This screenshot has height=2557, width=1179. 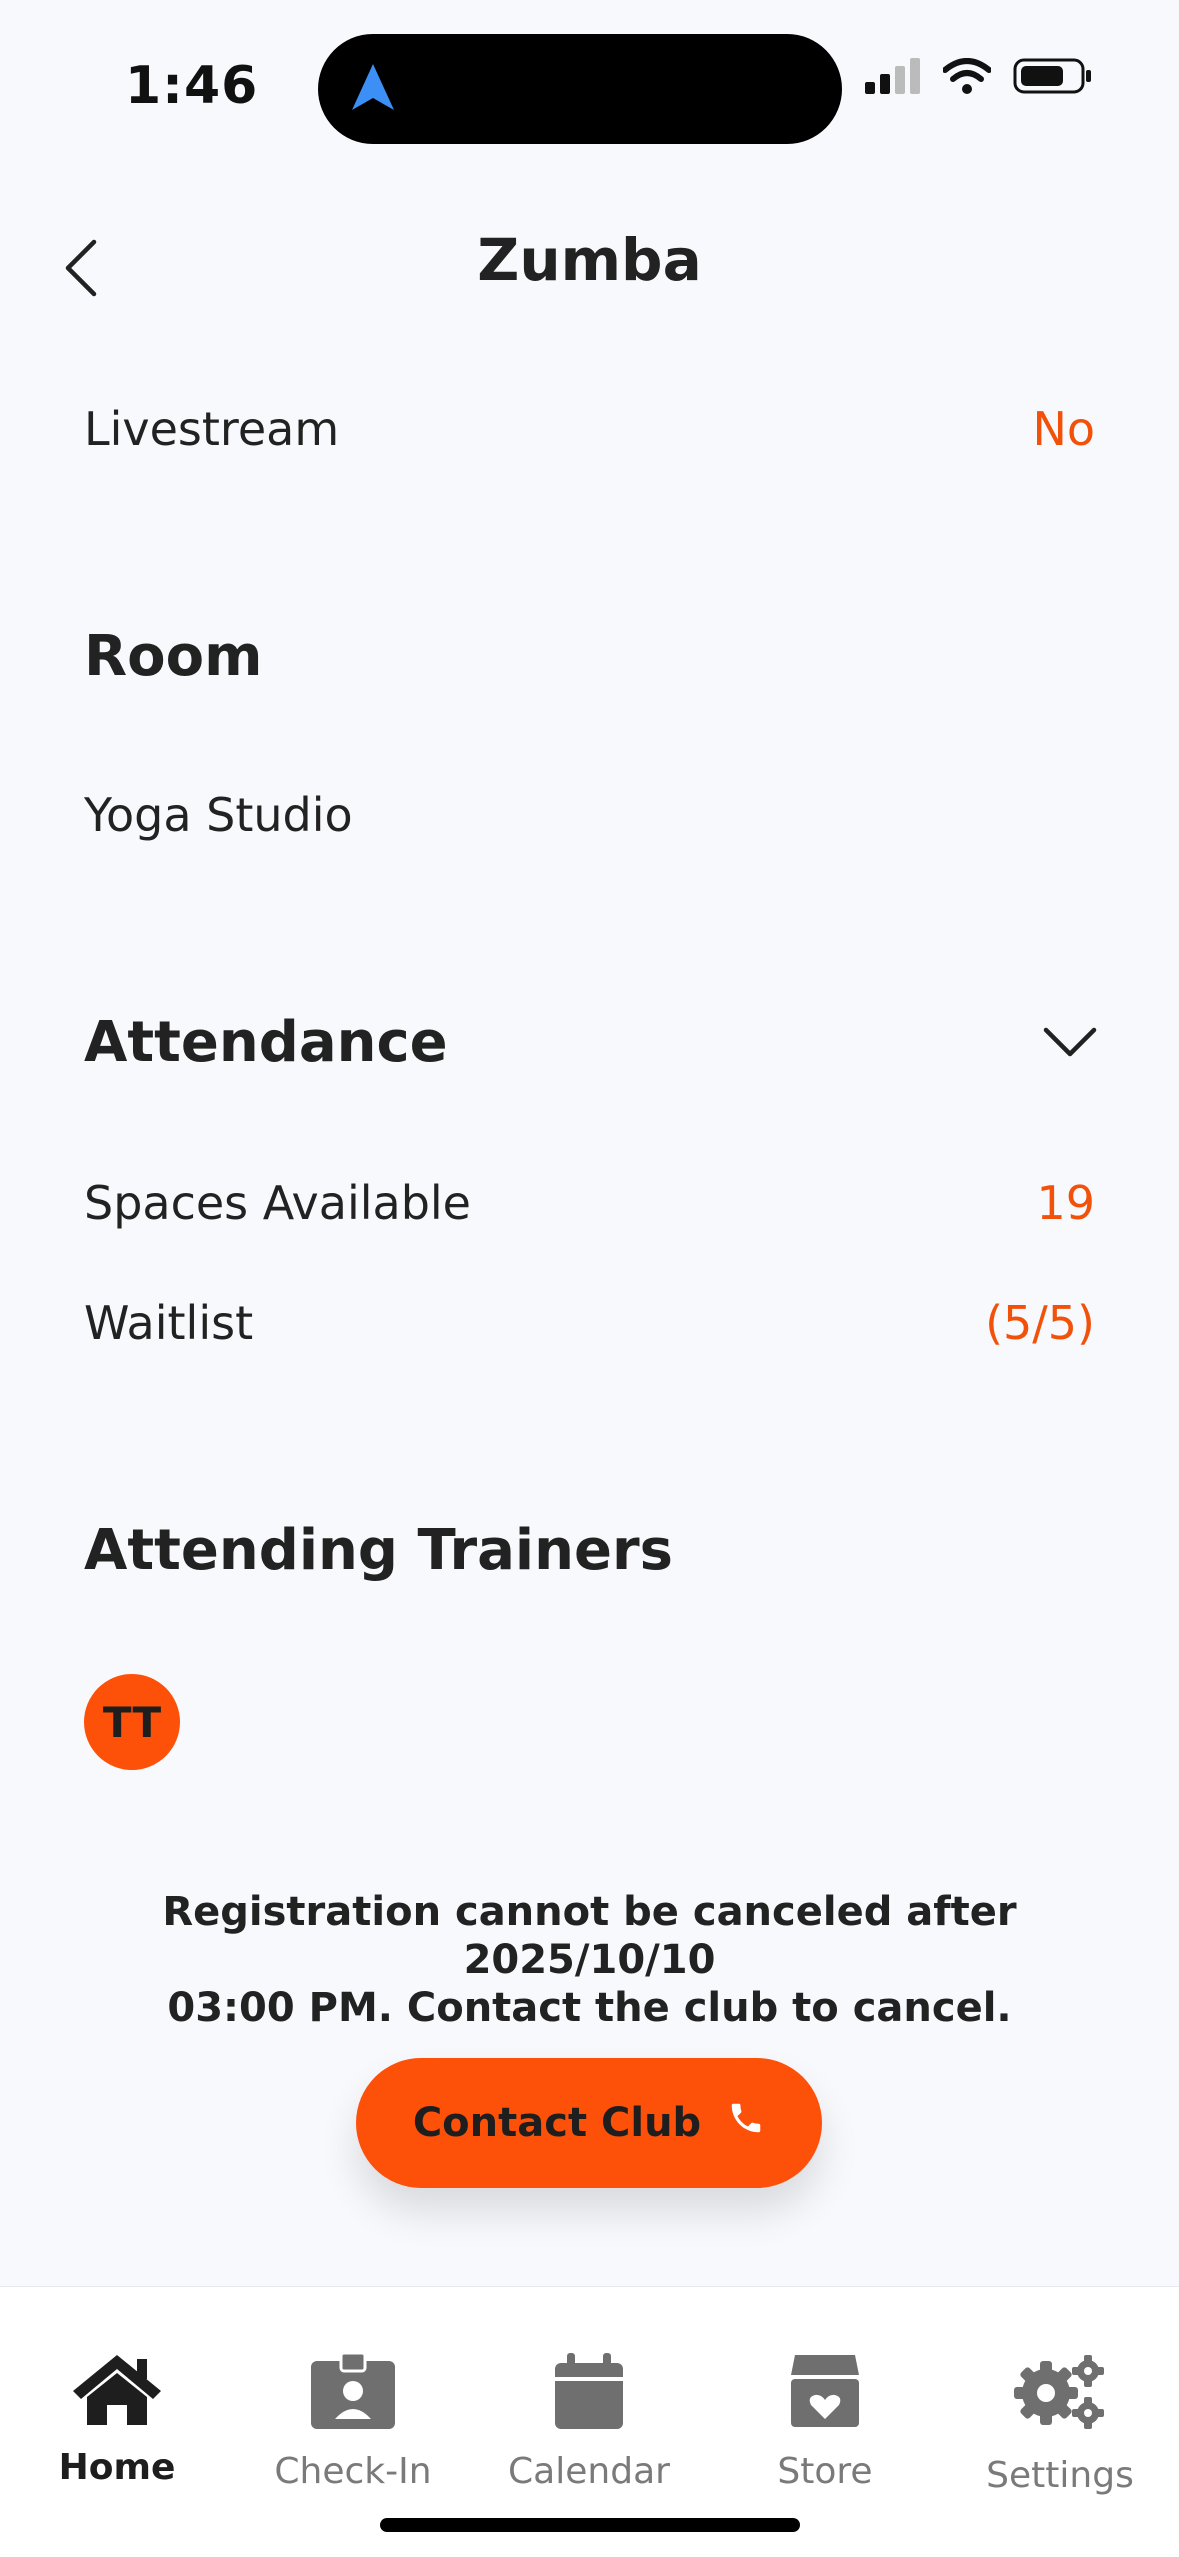 What do you see at coordinates (373, 89) in the screenshot?
I see `location-arrow-icon` at bounding box center [373, 89].